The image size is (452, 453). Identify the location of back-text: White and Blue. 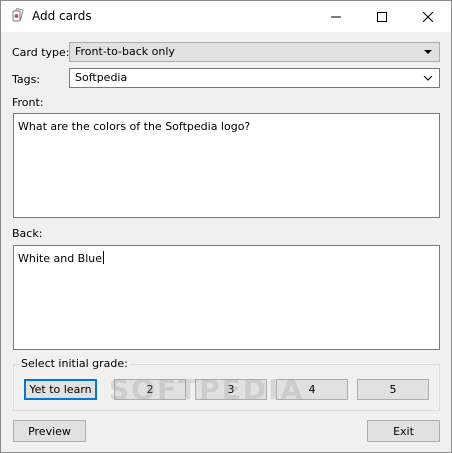
(60, 258).